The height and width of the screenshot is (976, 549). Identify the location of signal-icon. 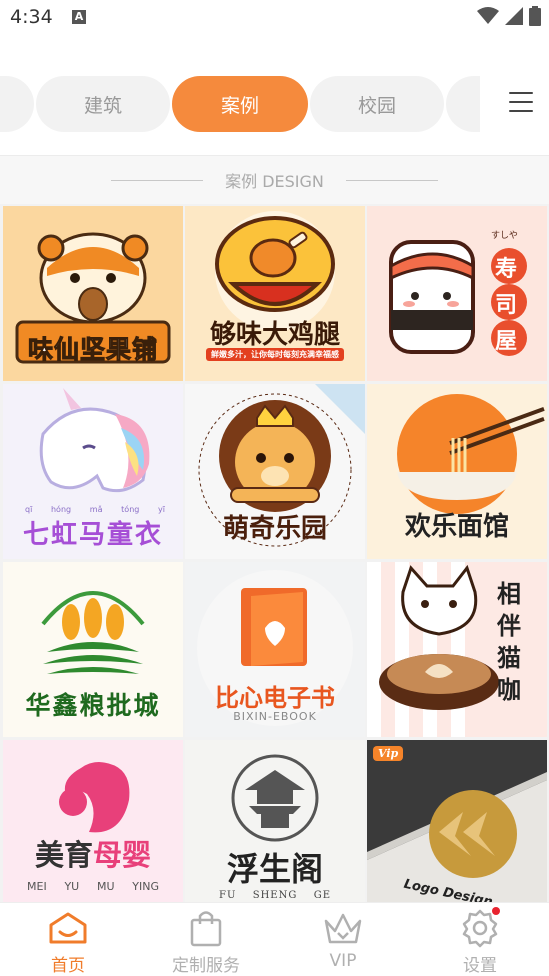
(514, 16).